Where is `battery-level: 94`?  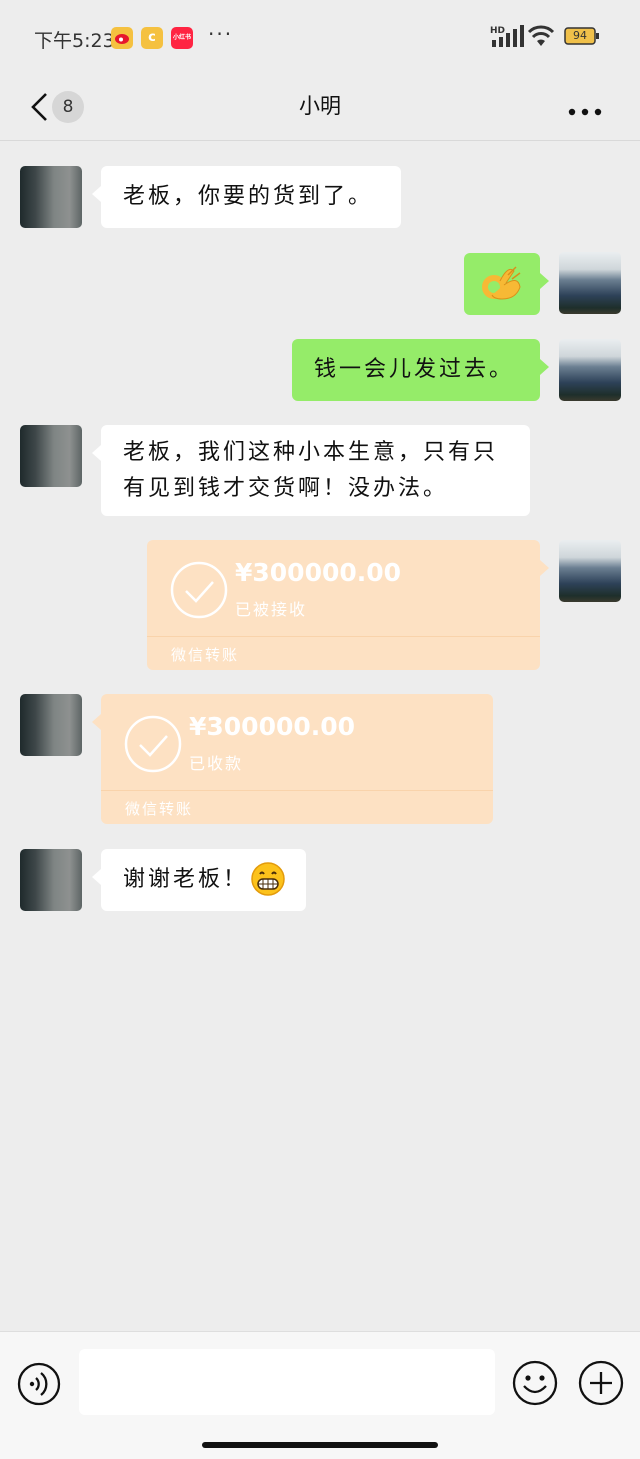
battery-level: 94 is located at coordinates (580, 35).